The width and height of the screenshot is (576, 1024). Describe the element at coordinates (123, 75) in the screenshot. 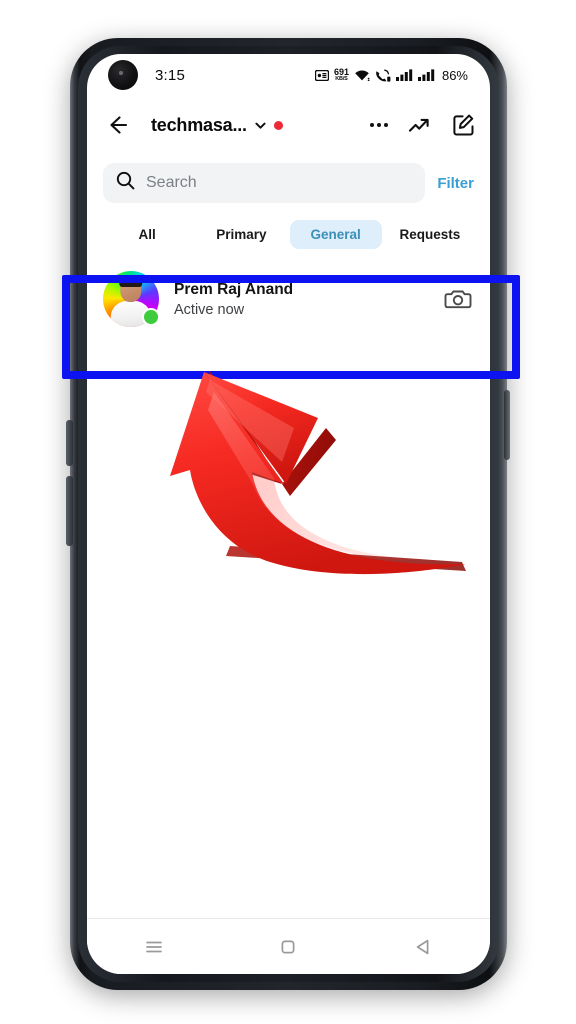

I see `punch-hole-camera` at that location.